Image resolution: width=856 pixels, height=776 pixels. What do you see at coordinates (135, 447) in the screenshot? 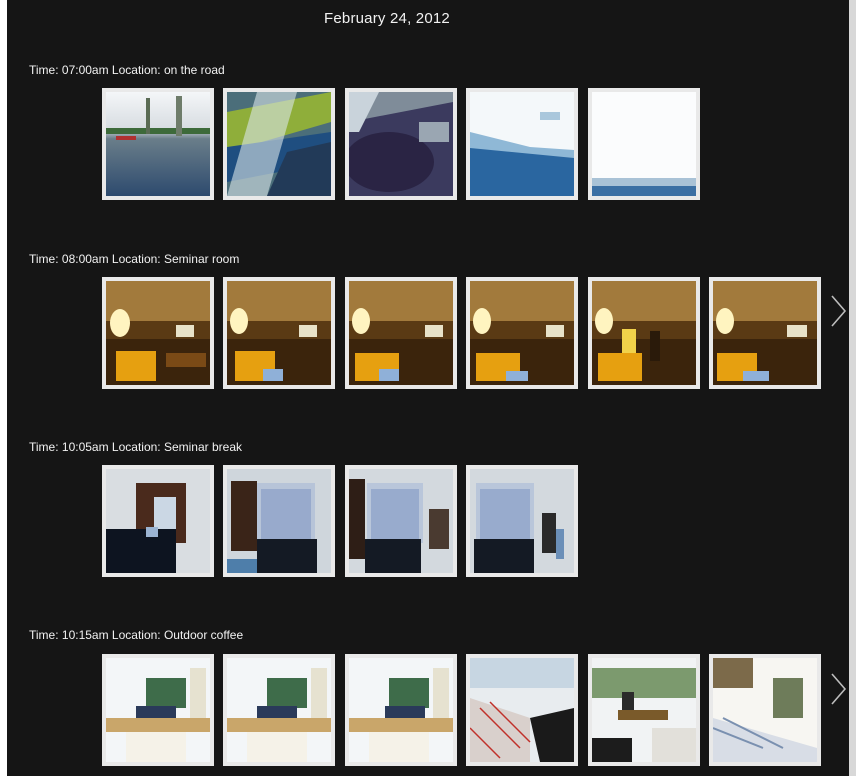
I see `group-label: Time: 10:05am Location: Seminar break` at bounding box center [135, 447].